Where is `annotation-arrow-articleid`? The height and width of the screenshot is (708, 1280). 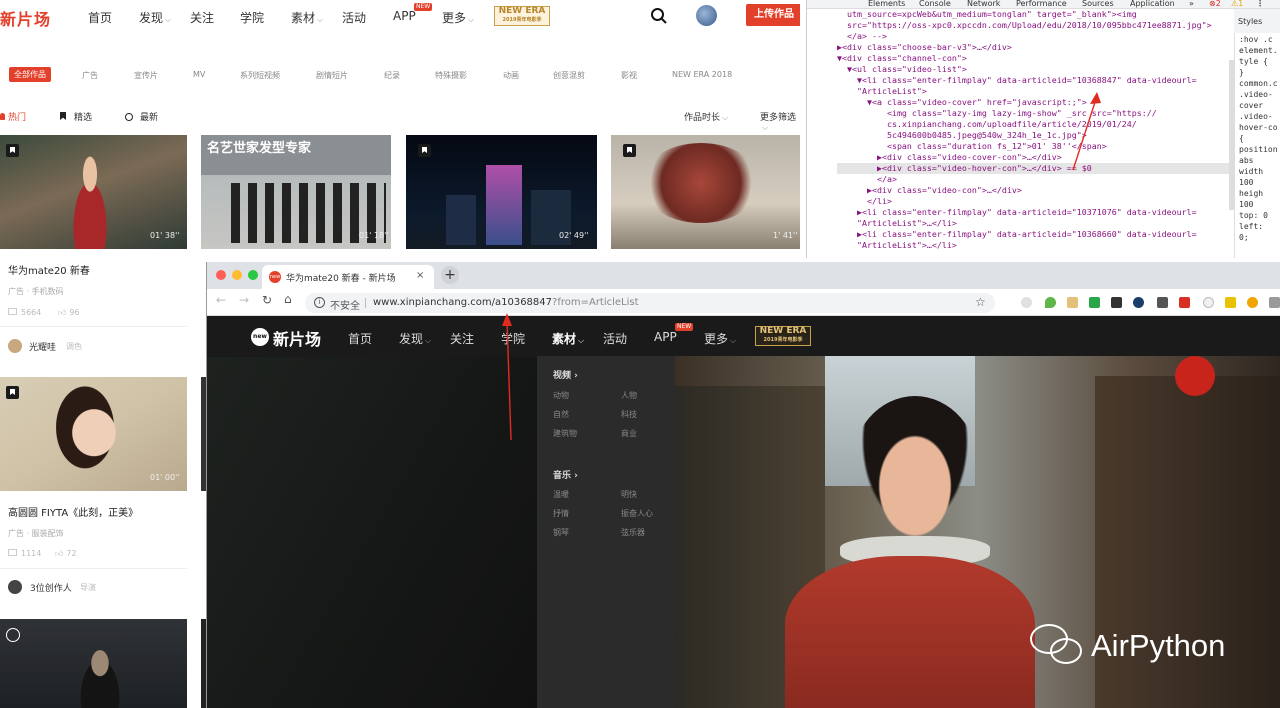
annotation-arrow-articleid is located at coordinates (1085, 133).